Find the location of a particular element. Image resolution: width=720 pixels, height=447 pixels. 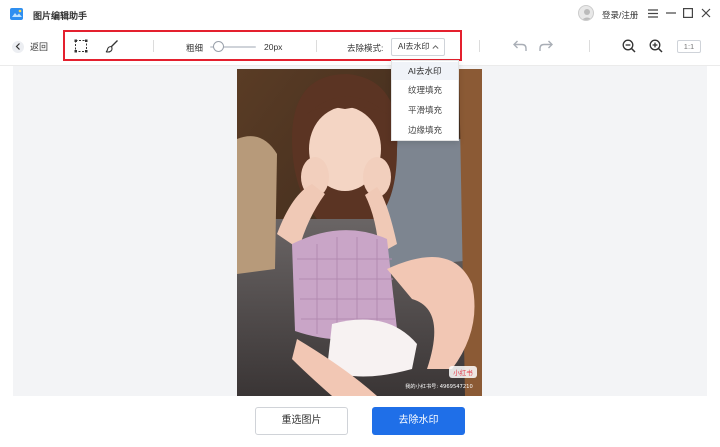

close-icon is located at coordinates (706, 13).